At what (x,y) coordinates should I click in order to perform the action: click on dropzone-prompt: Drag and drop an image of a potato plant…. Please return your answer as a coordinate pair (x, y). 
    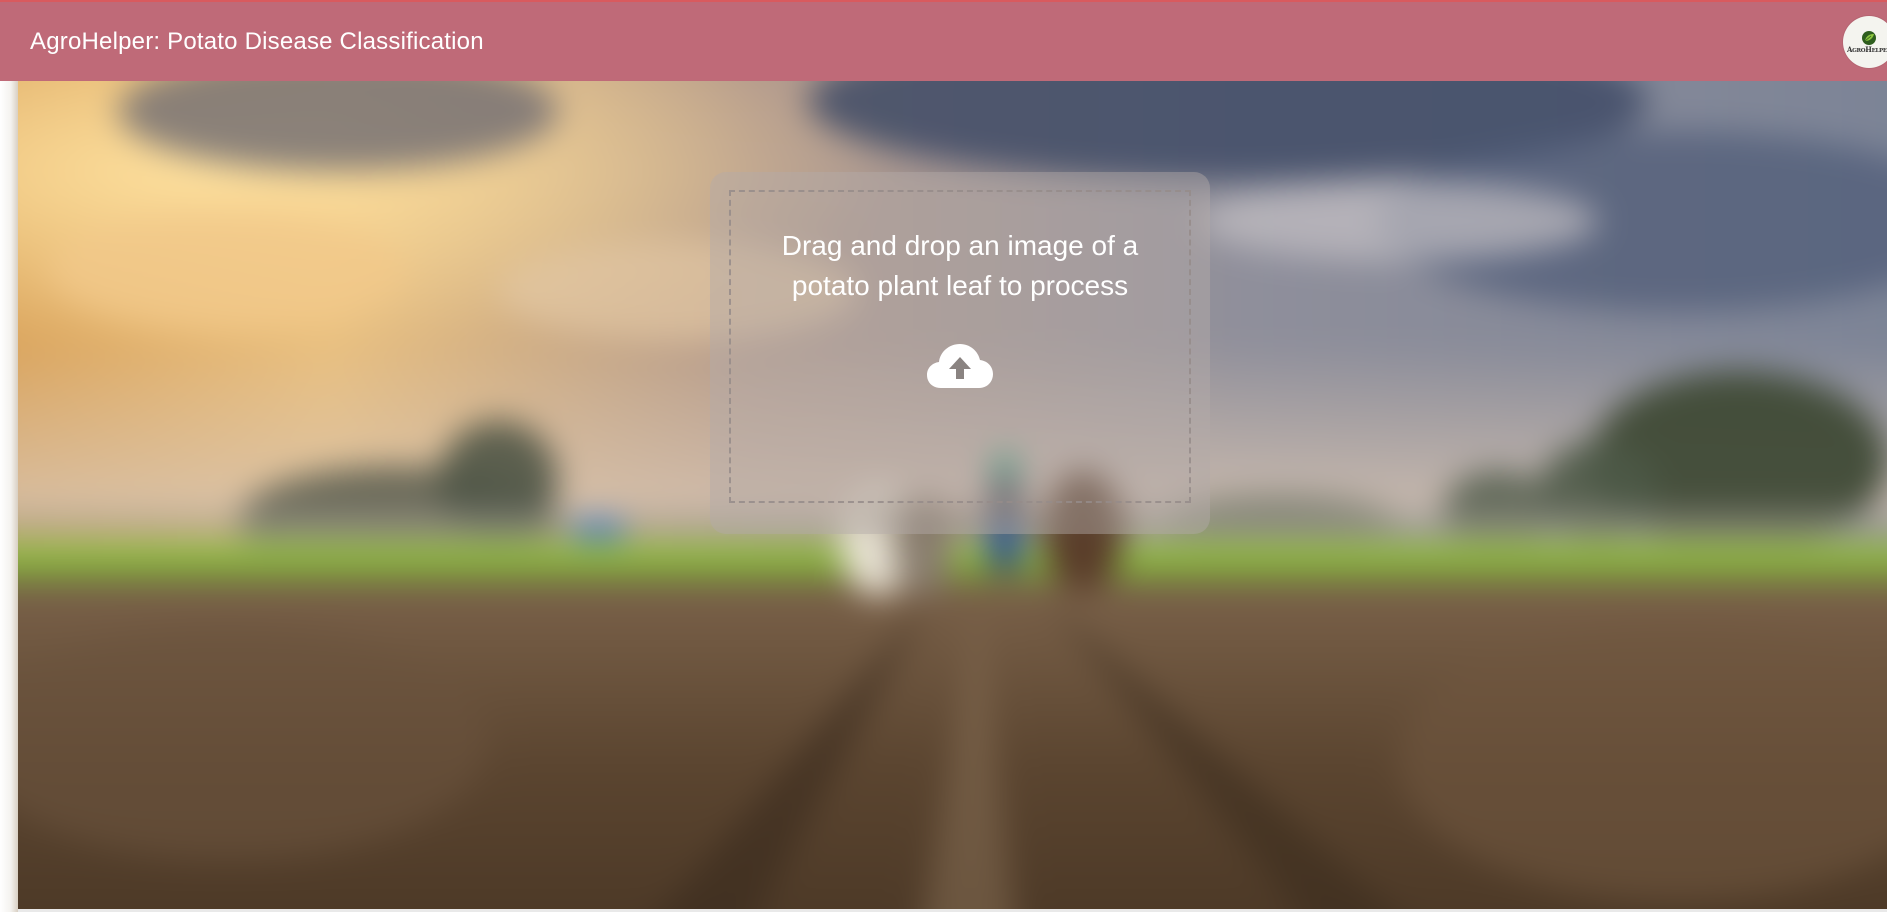
    Looking at the image, I should click on (960, 265).